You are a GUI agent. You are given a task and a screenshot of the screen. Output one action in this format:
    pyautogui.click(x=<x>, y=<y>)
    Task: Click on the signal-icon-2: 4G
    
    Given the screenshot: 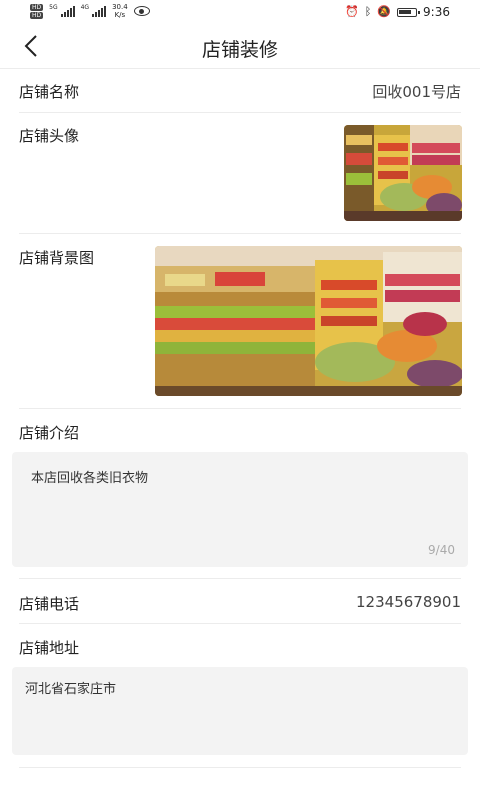 What is the action you would take?
    pyautogui.click(x=93, y=10)
    